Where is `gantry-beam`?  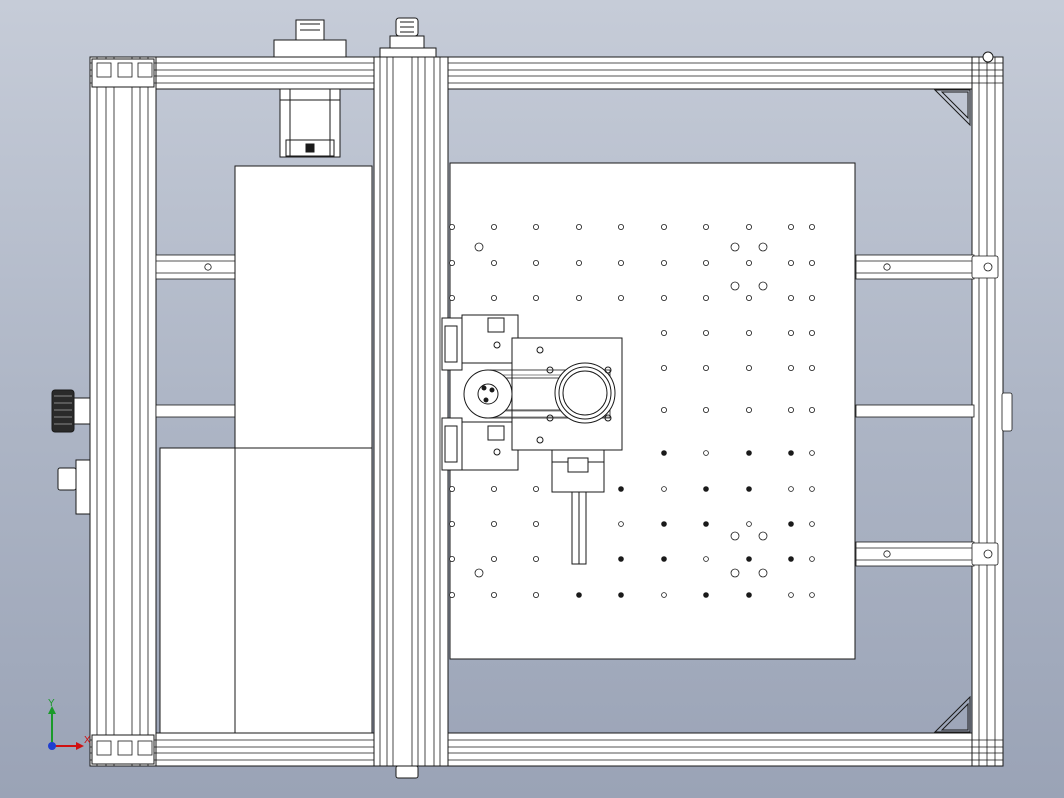 gantry-beam is located at coordinates (411, 411).